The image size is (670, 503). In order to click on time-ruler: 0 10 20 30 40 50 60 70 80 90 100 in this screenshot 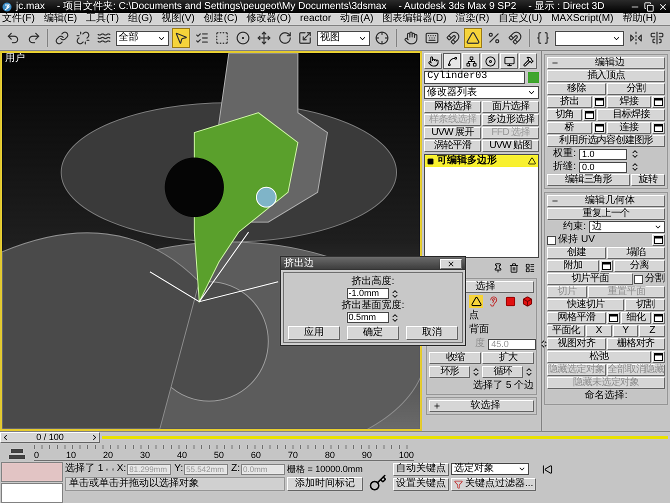, I will do `click(224, 453)`.